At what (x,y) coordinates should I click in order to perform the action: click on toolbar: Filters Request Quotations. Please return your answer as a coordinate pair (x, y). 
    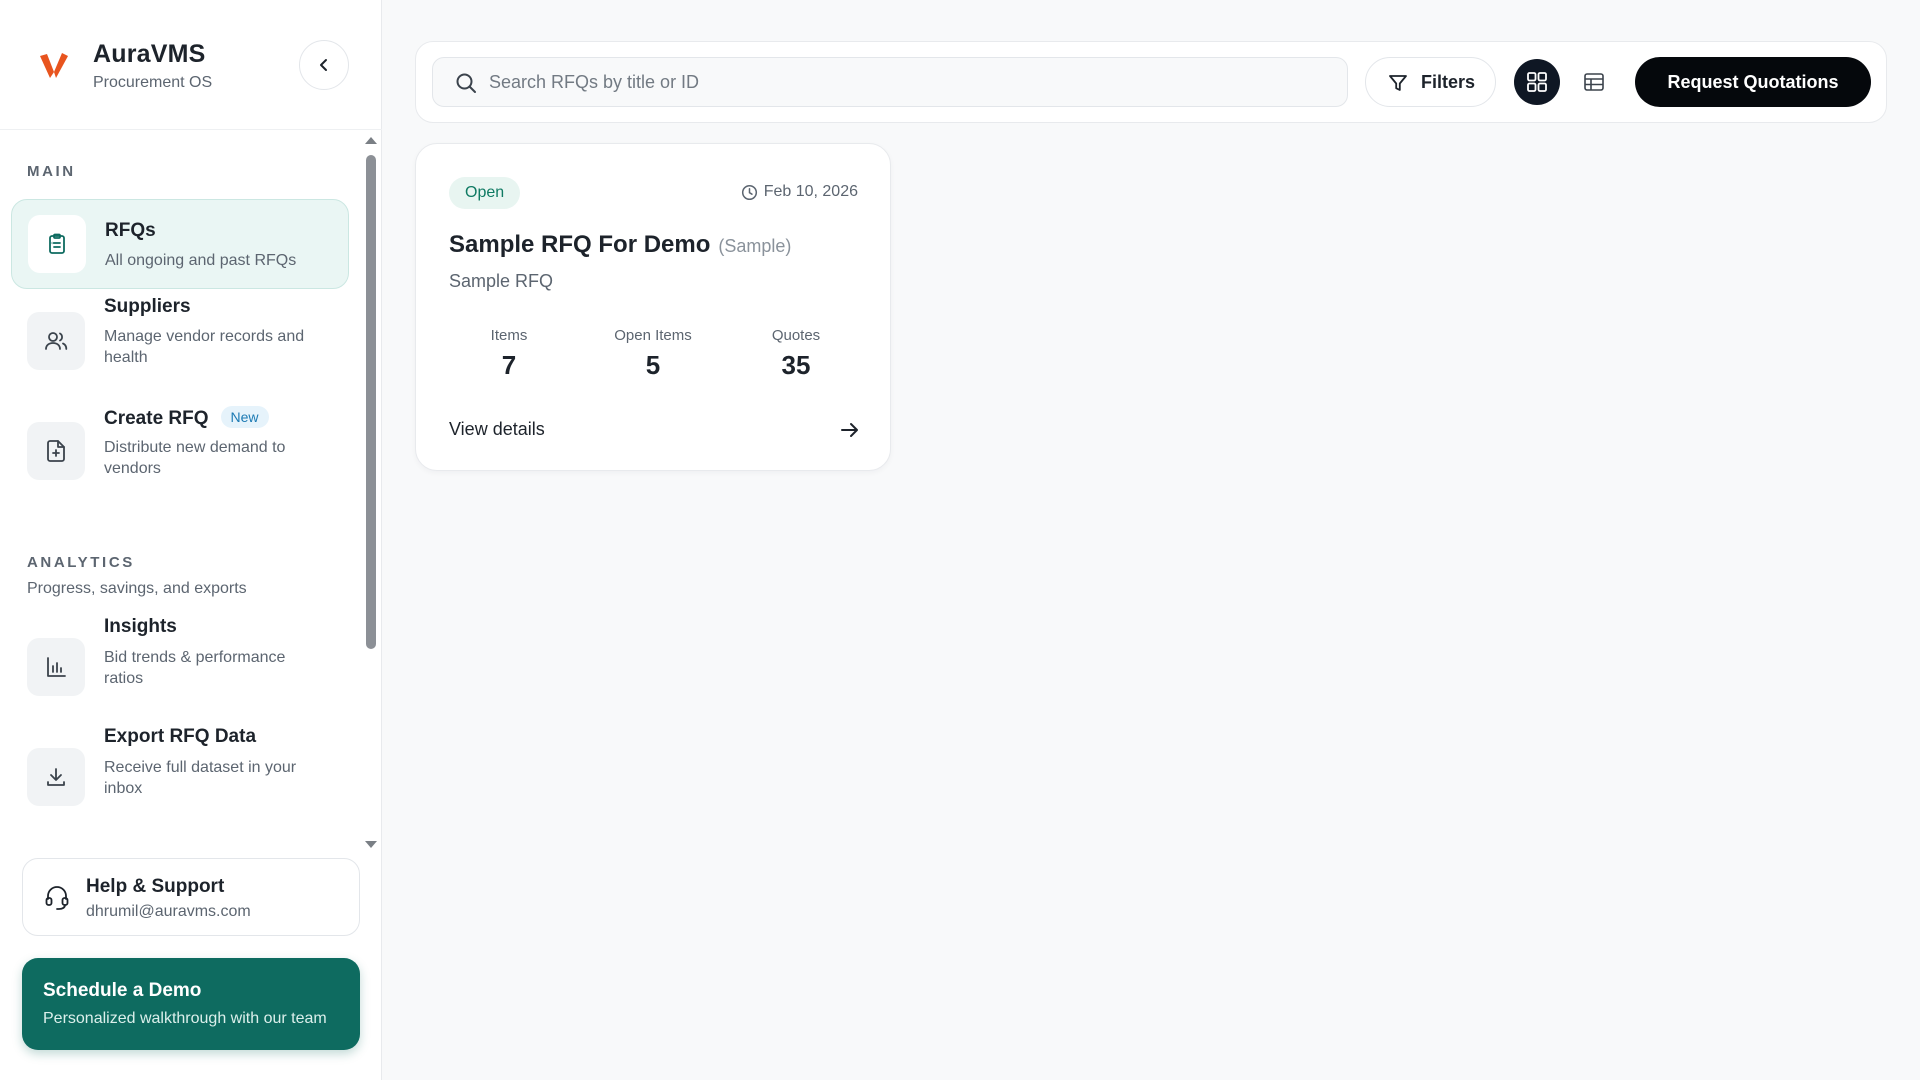
    Looking at the image, I should click on (1151, 82).